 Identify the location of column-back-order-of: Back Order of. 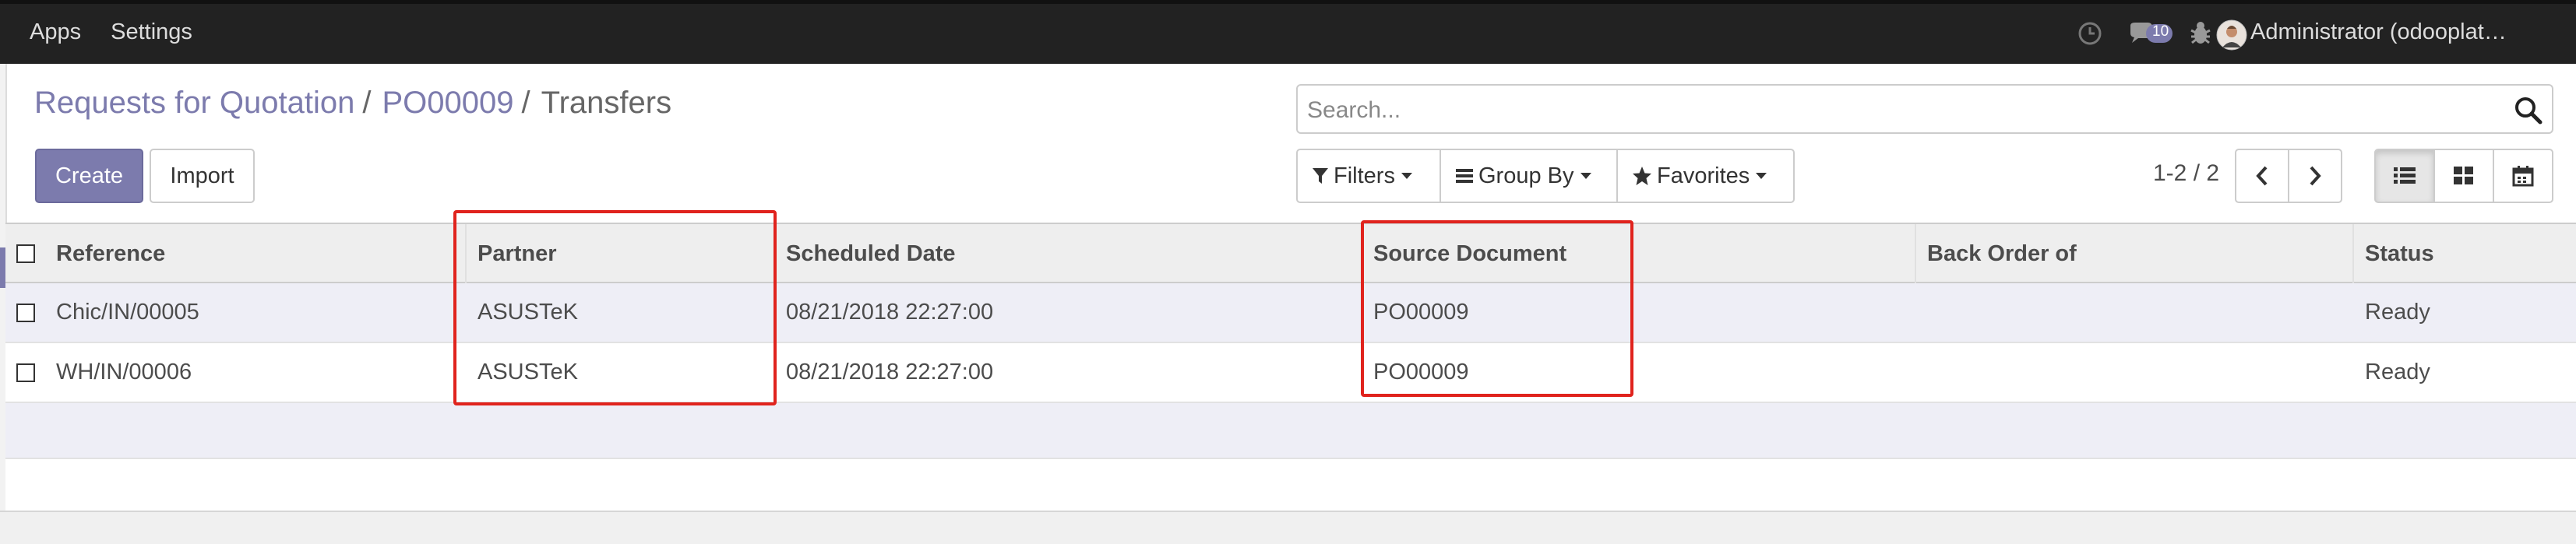
(2135, 253).